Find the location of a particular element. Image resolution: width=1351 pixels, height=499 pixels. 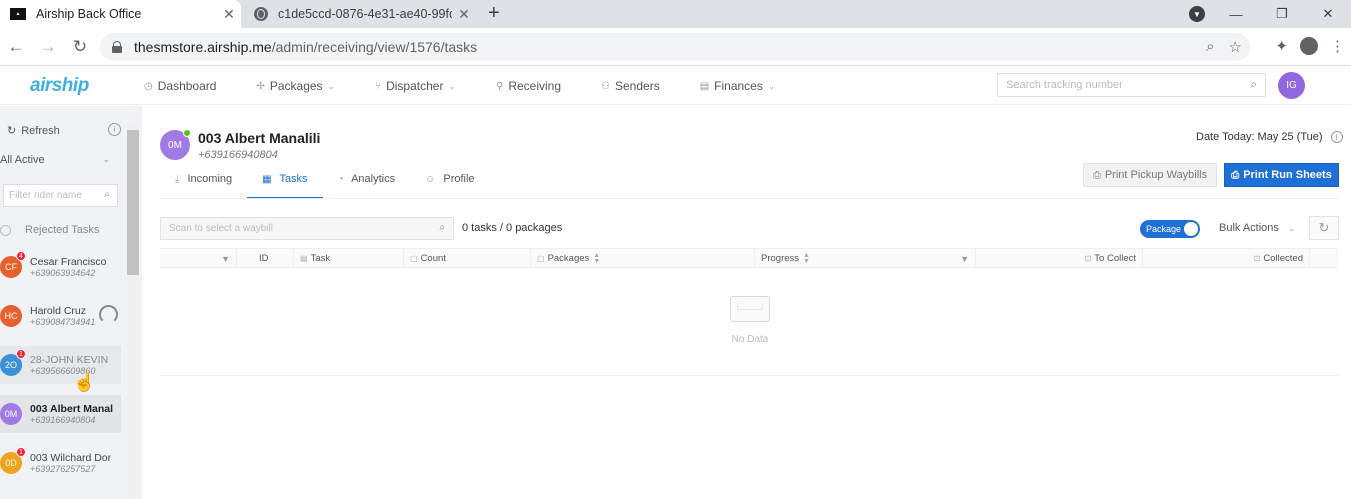

user-avatar: IG is located at coordinates (1291, 85).